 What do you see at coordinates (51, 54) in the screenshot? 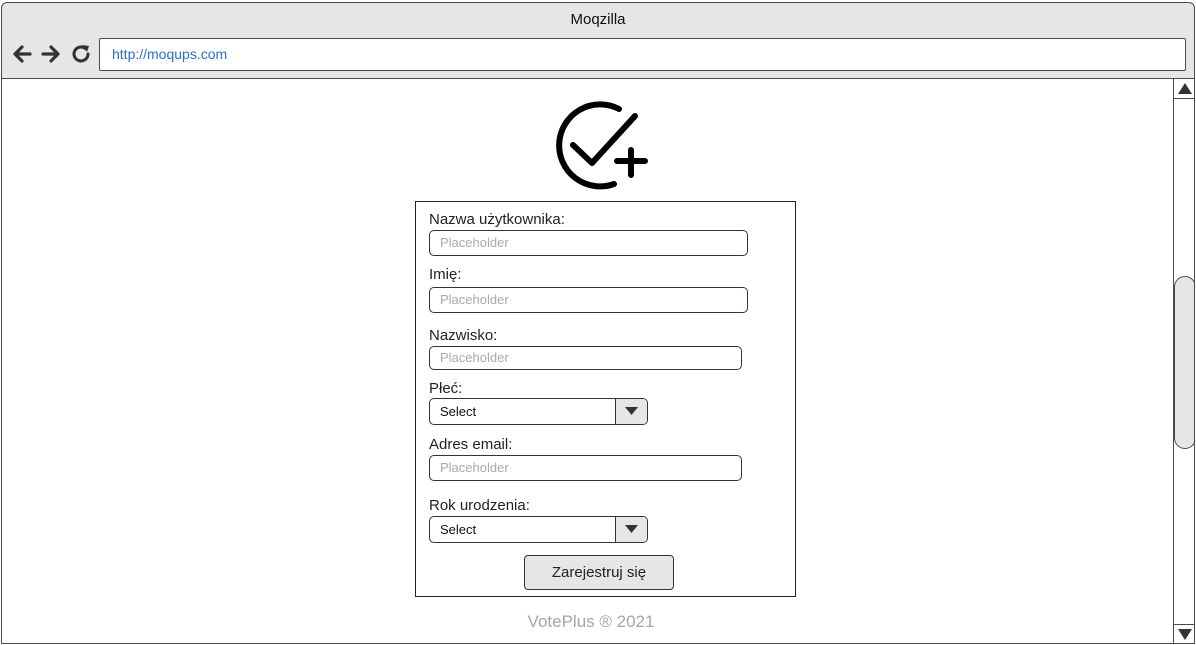
I see `forward-arrow-icon` at bounding box center [51, 54].